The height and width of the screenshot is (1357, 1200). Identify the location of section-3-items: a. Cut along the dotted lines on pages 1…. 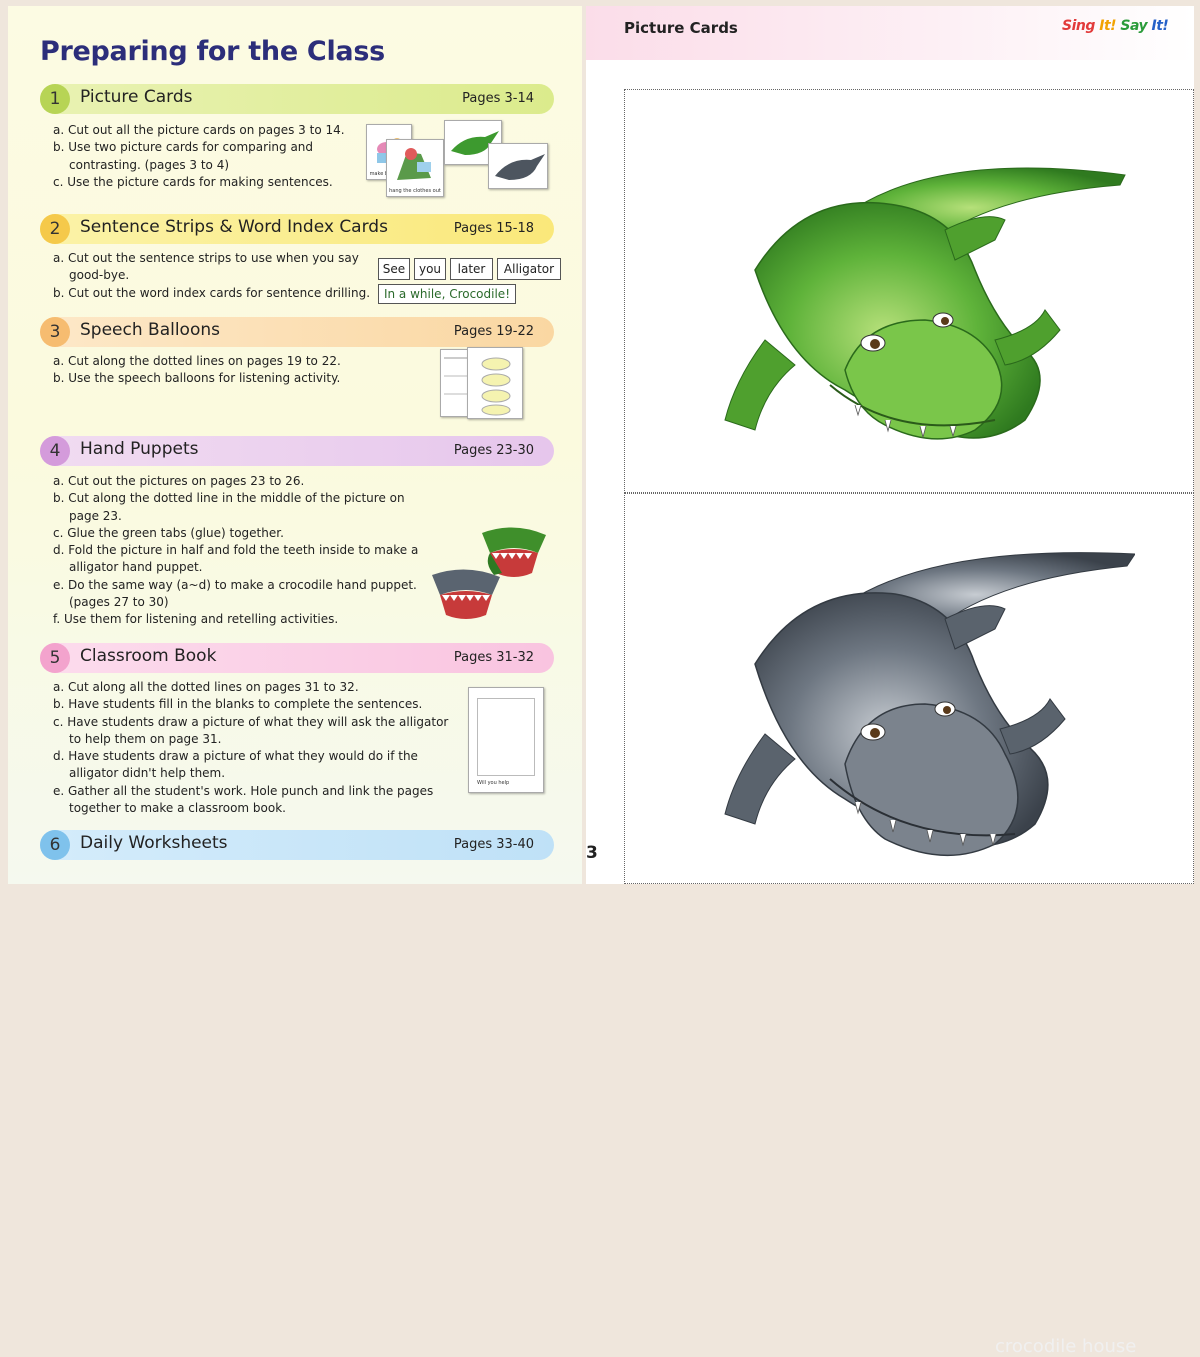
(243, 370).